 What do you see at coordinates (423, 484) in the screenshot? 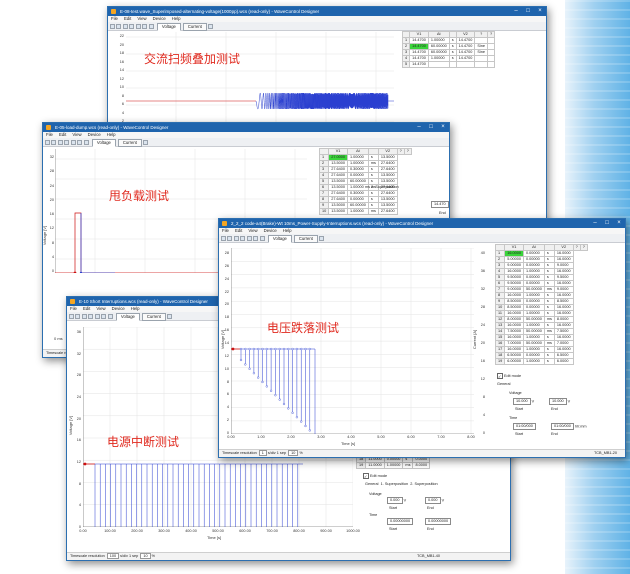
I see `tab-superposition-2: 2. Superposition` at bounding box center [423, 484].